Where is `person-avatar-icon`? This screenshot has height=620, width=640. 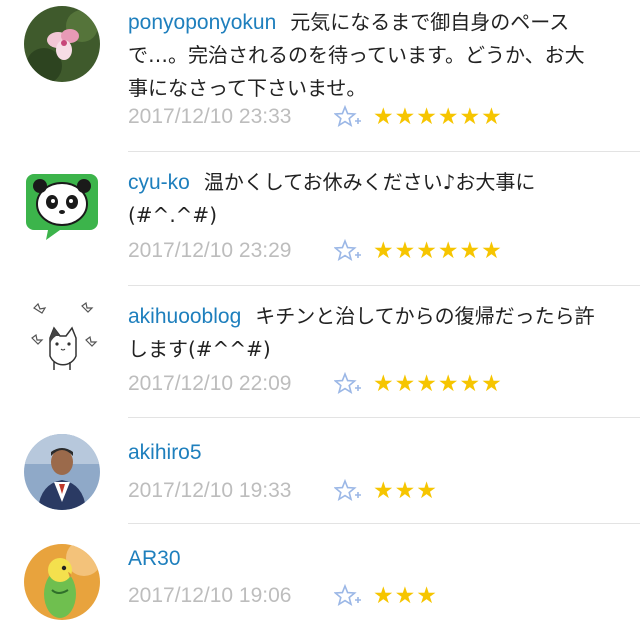
person-avatar-icon is located at coordinates (62, 472).